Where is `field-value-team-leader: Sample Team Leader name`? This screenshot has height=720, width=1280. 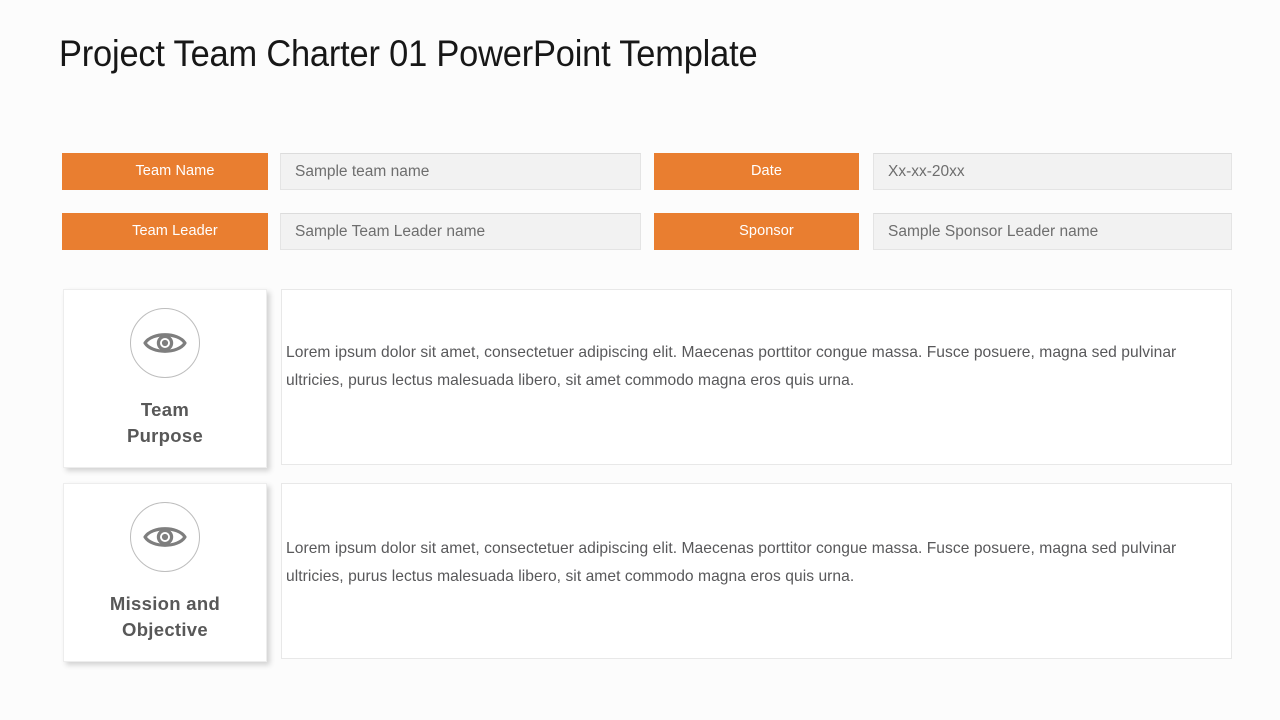
field-value-team-leader: Sample Team Leader name is located at coordinates (460, 231).